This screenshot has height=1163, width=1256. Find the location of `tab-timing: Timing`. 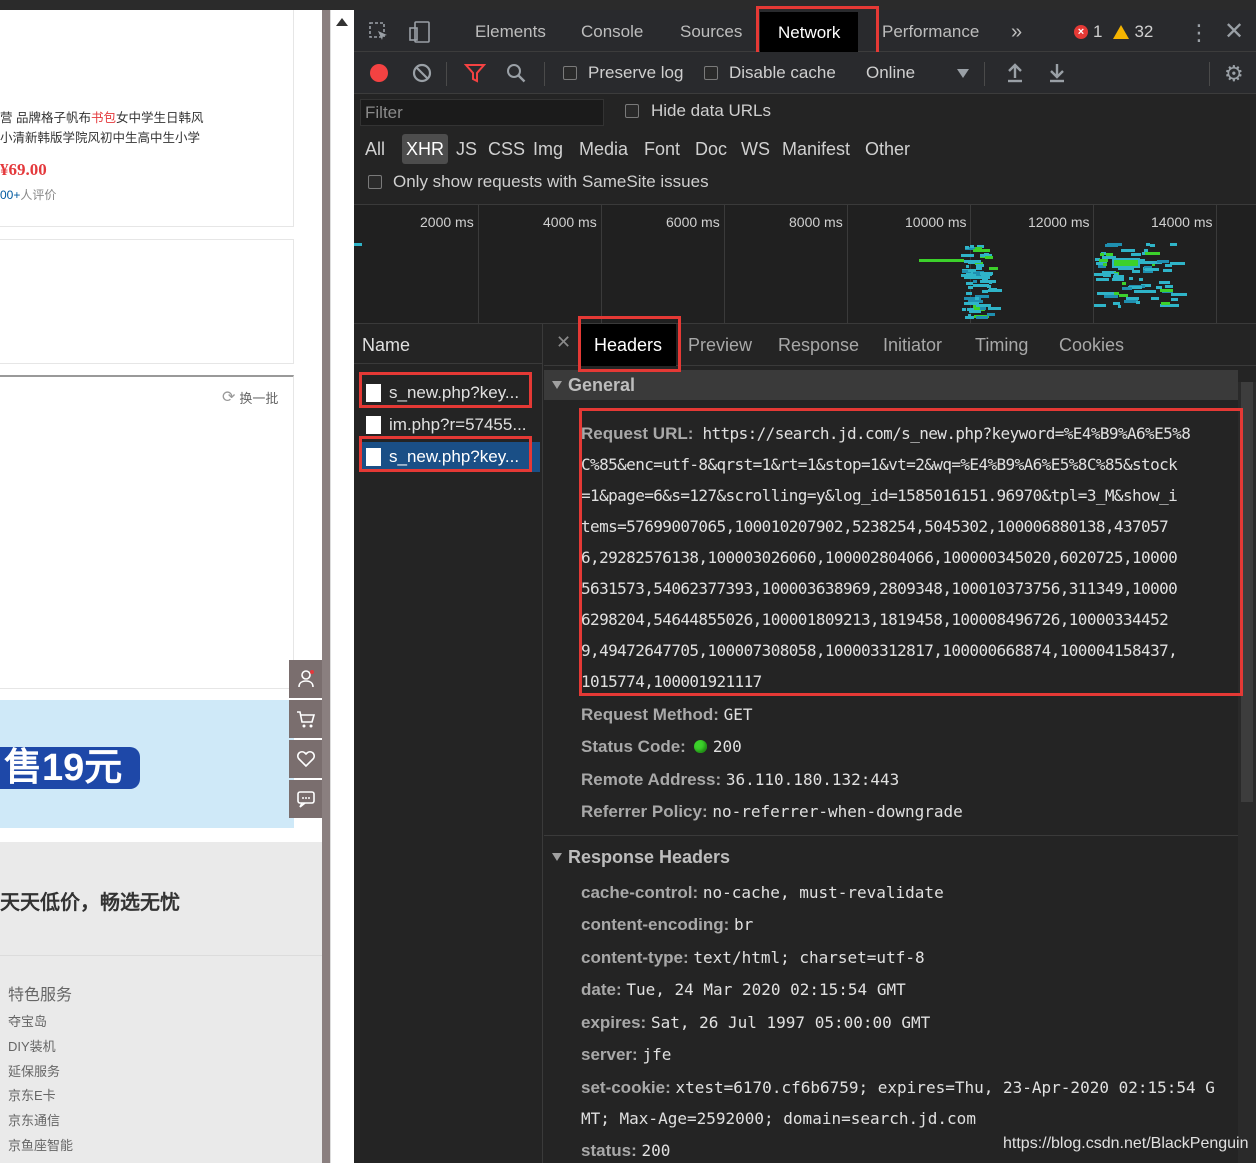

tab-timing: Timing is located at coordinates (1001, 345).